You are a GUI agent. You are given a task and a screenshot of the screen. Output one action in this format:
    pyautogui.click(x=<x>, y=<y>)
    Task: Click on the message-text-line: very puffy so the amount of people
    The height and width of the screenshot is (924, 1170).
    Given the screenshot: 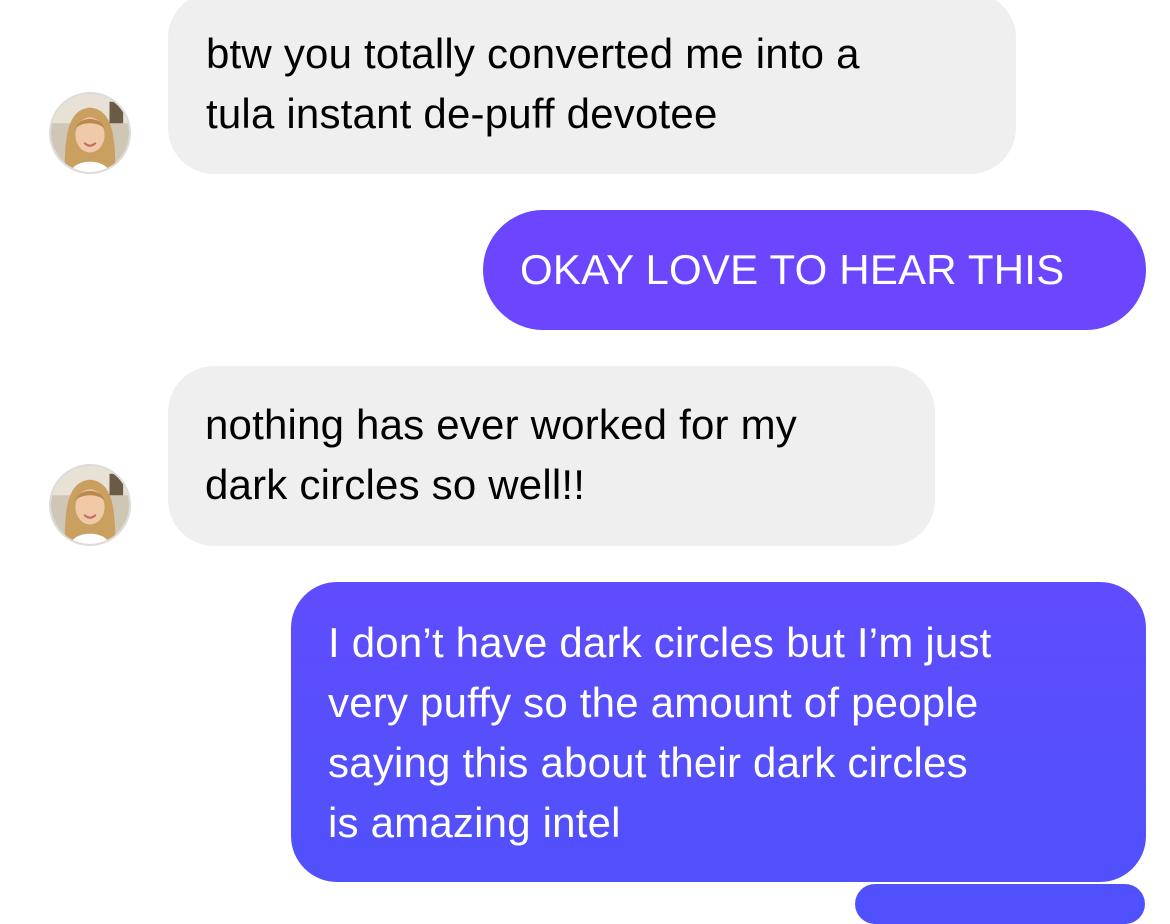 What is the action you would take?
    pyautogui.click(x=653, y=702)
    